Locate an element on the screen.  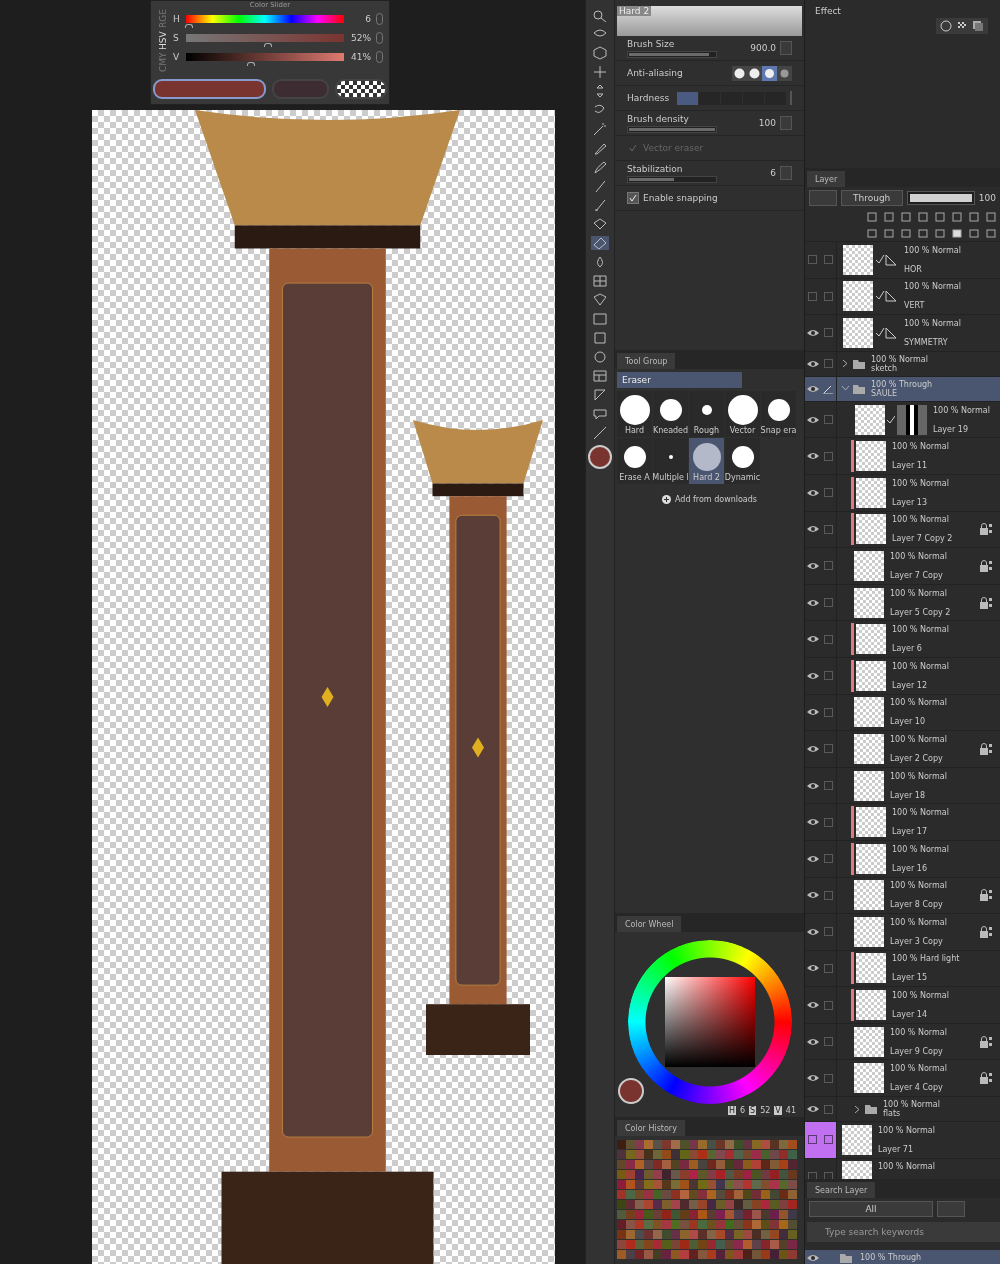
wand-icon is located at coordinates (600, 129).